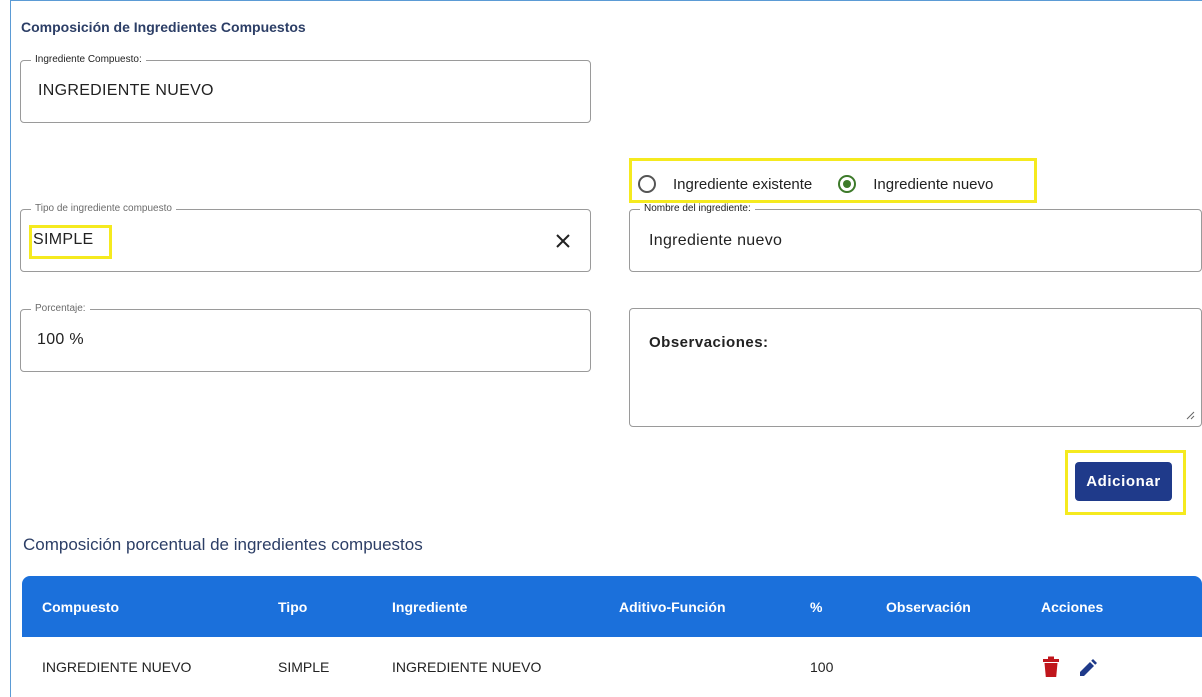  What do you see at coordinates (1051, 667) in the screenshot?
I see `trash-icon` at bounding box center [1051, 667].